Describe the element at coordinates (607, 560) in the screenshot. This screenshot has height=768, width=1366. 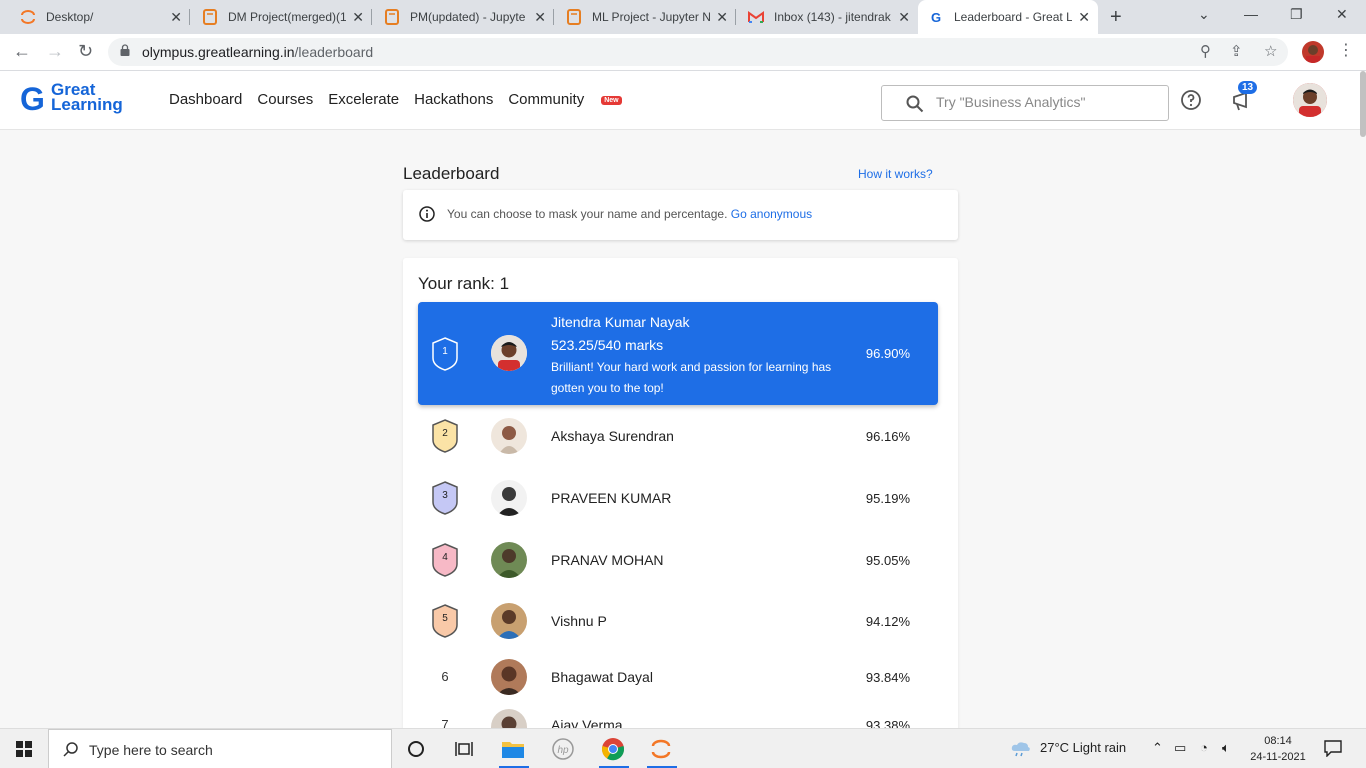
I see `user-name: PRANAV MOHAN` at that location.